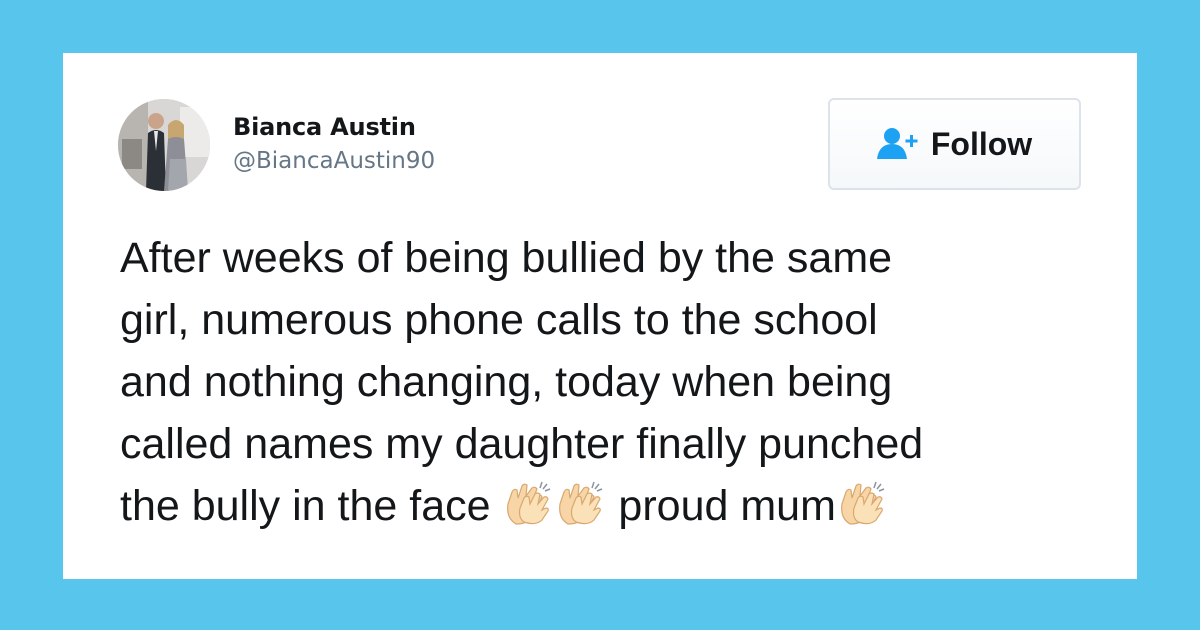  Describe the element at coordinates (721, 506) in the screenshot. I see `tweet-text-segment: proud mum` at that location.